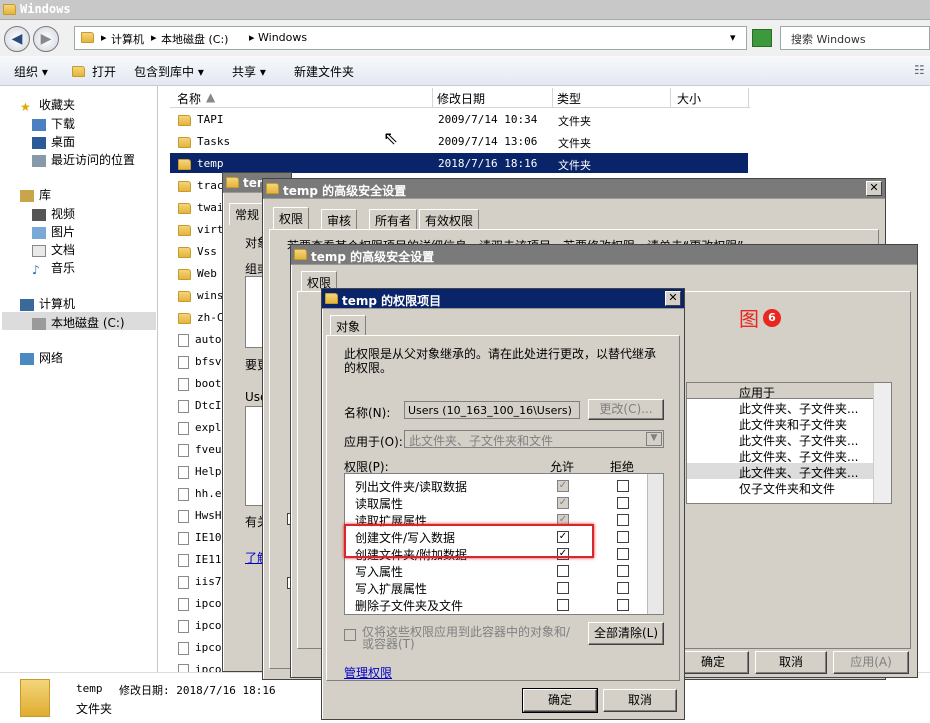 The width and height of the screenshot is (930, 723). I want to click on principal-name-field: Users (10_163_100_16\Users), so click(492, 410).